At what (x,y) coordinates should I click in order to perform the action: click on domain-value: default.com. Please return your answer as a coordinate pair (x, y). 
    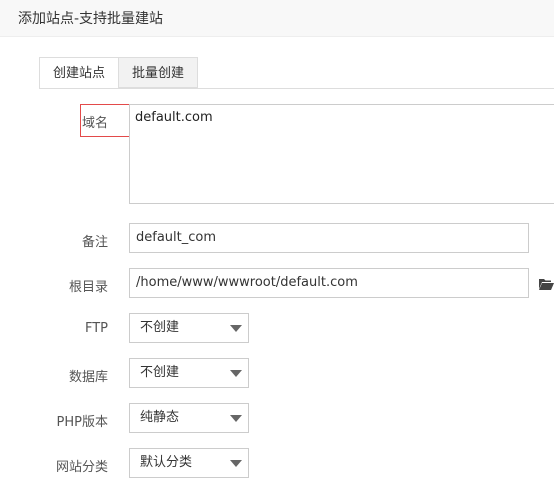
    Looking at the image, I should click on (174, 117).